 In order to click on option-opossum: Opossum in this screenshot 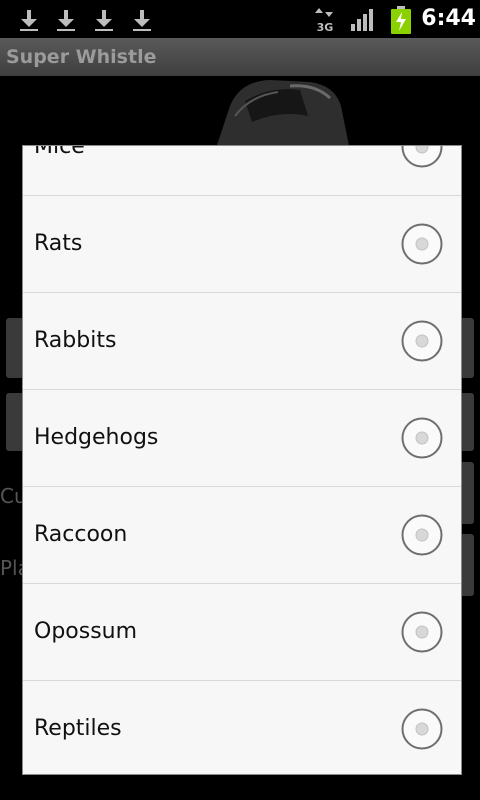, I will do `click(242, 632)`.